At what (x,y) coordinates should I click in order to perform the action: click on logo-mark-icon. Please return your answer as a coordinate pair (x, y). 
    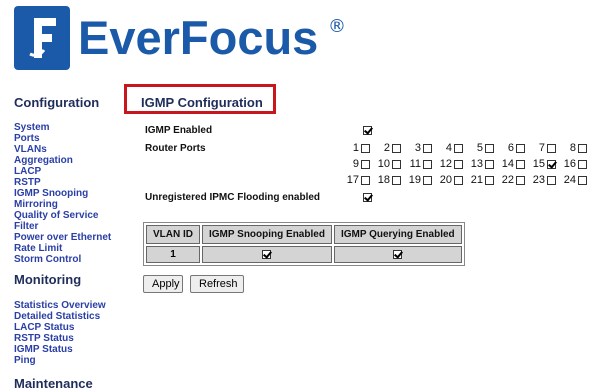
    Looking at the image, I should click on (42, 38).